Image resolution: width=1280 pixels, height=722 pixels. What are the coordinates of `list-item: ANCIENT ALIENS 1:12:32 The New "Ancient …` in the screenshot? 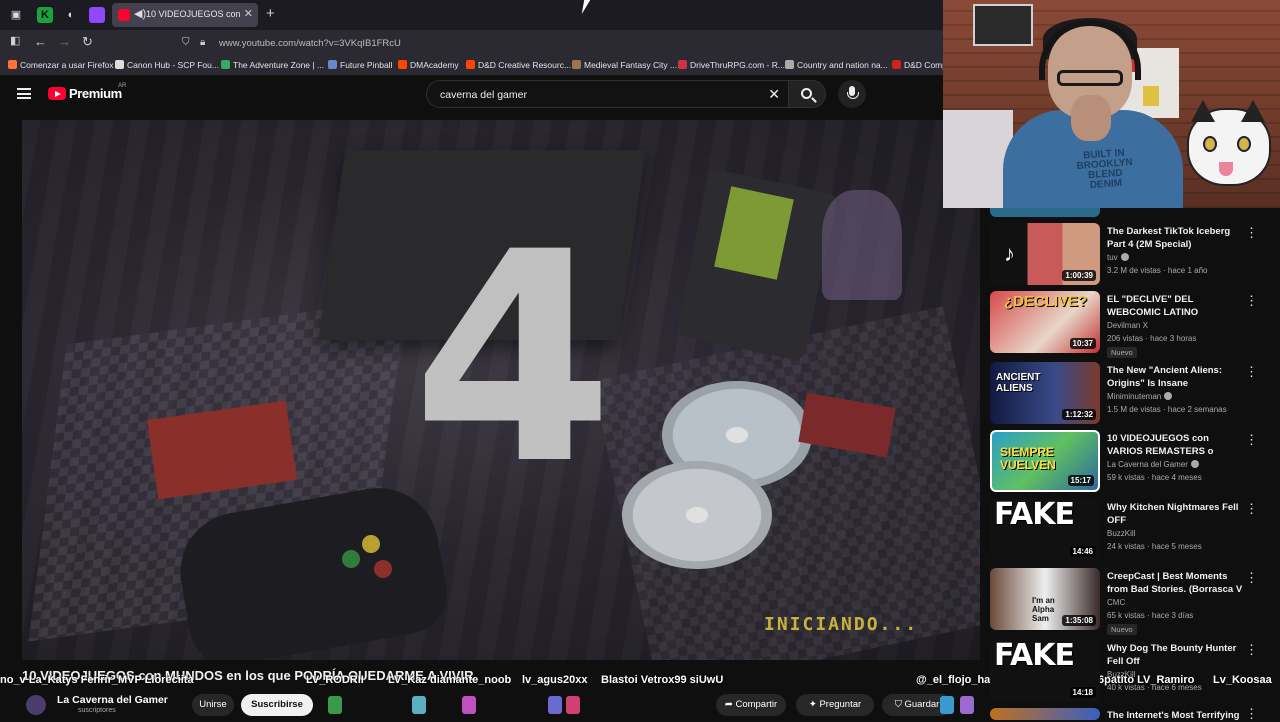 It's located at (1123, 395).